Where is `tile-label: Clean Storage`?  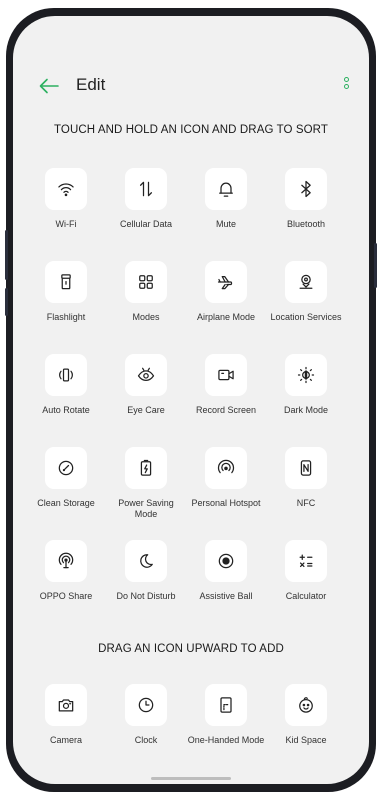
tile-label: Clean Storage is located at coordinates (66, 503).